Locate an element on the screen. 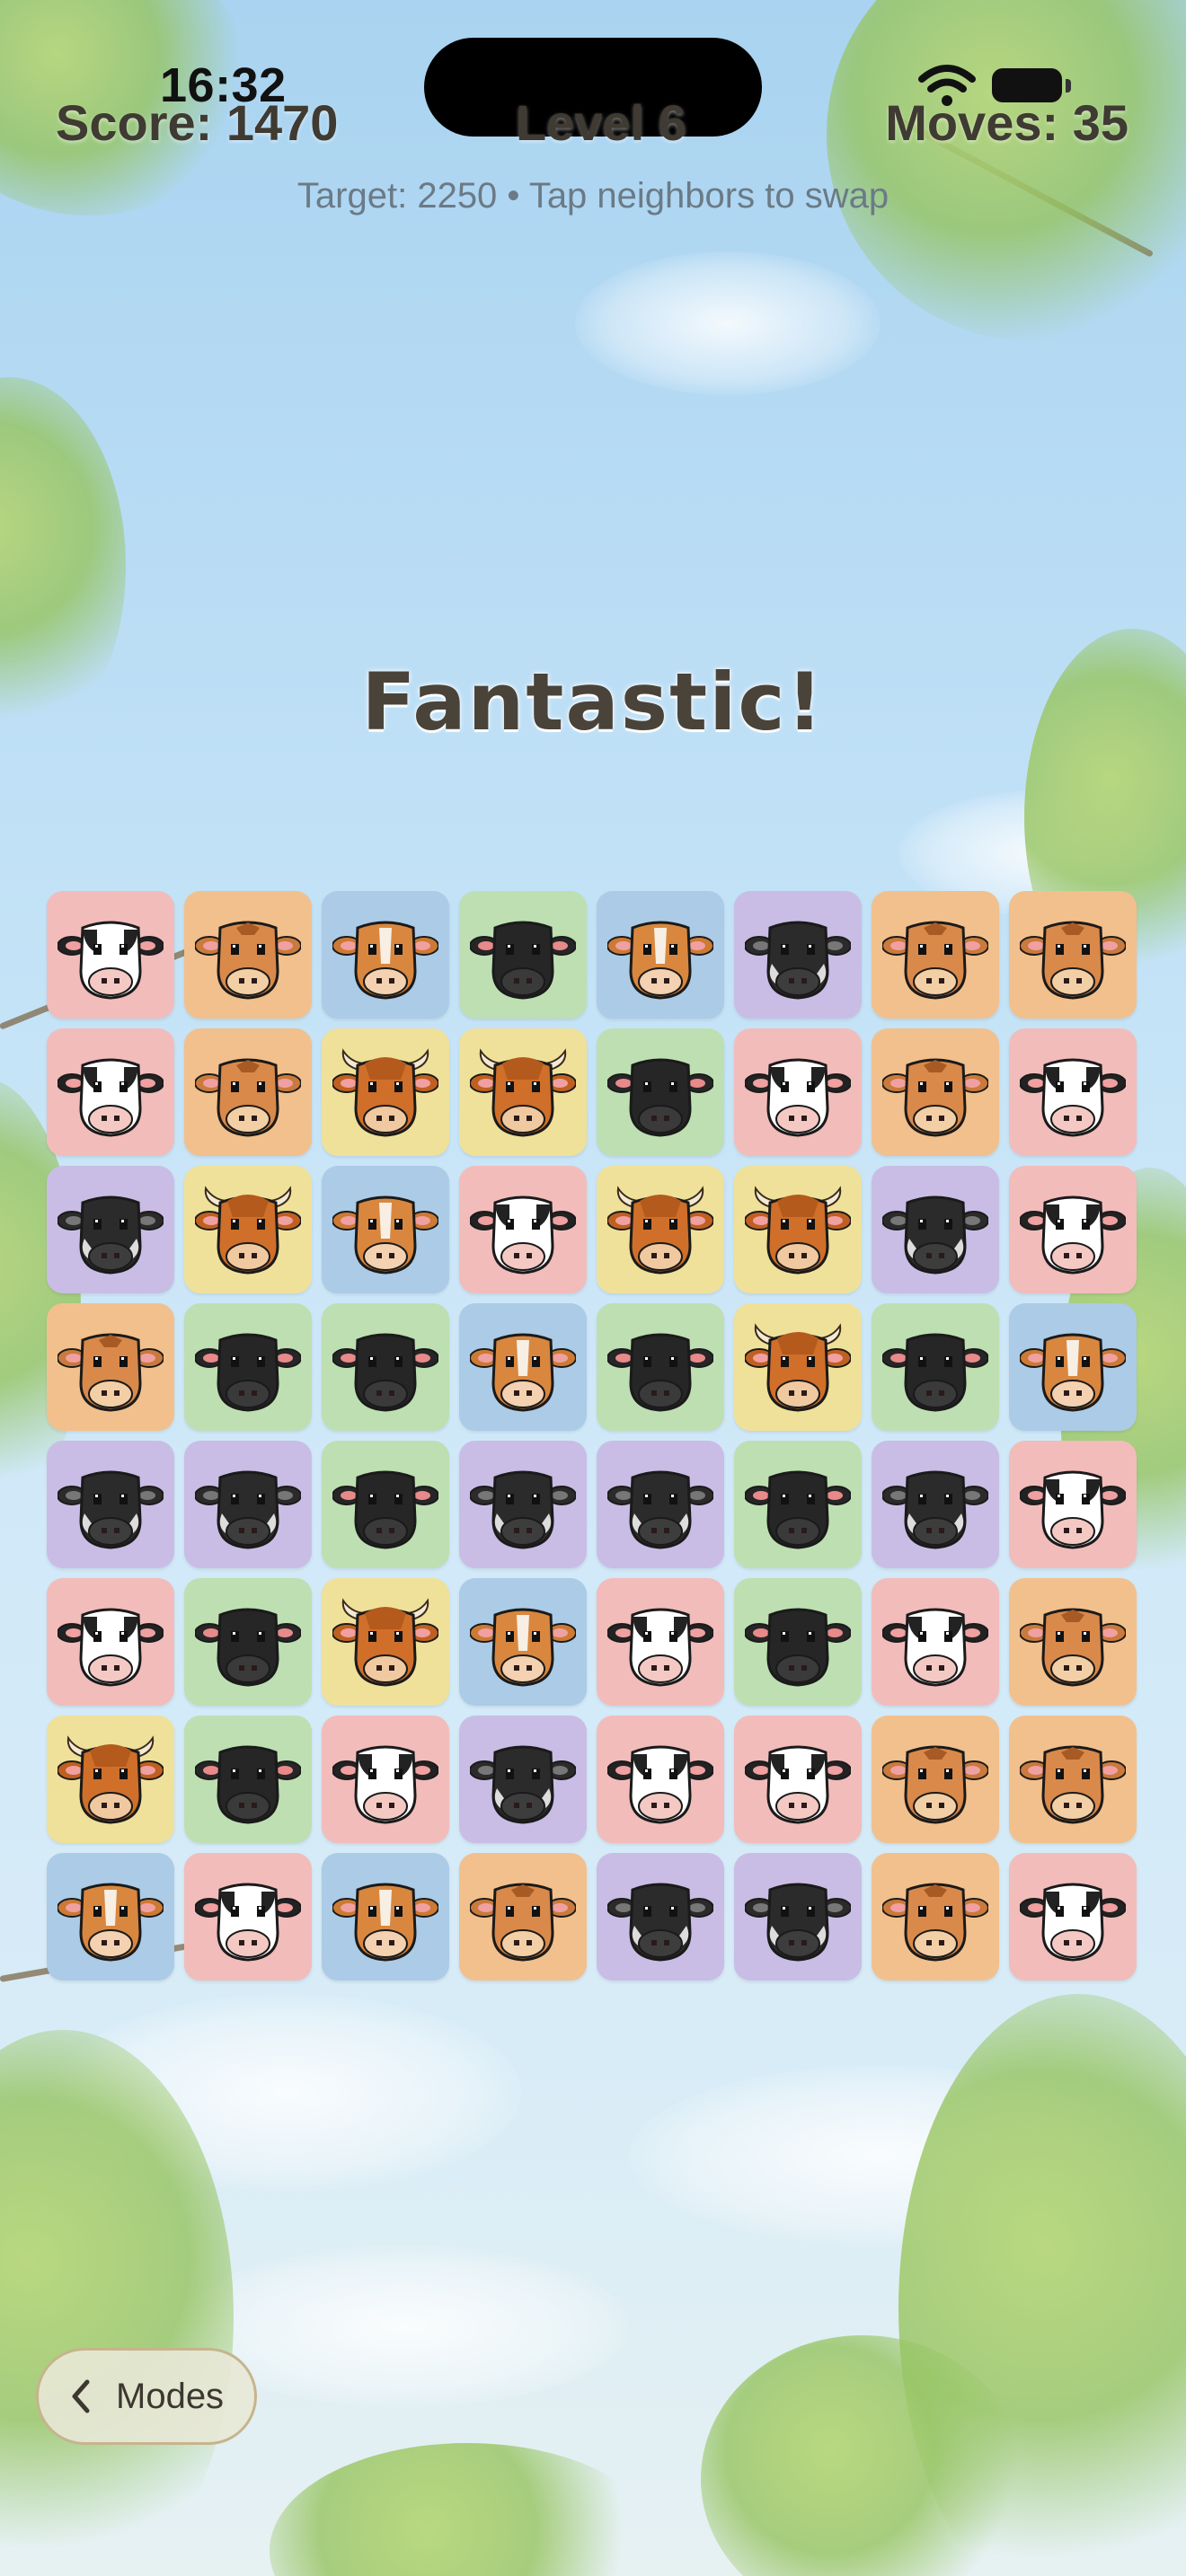  chevron-left-icon is located at coordinates (81, 2396).